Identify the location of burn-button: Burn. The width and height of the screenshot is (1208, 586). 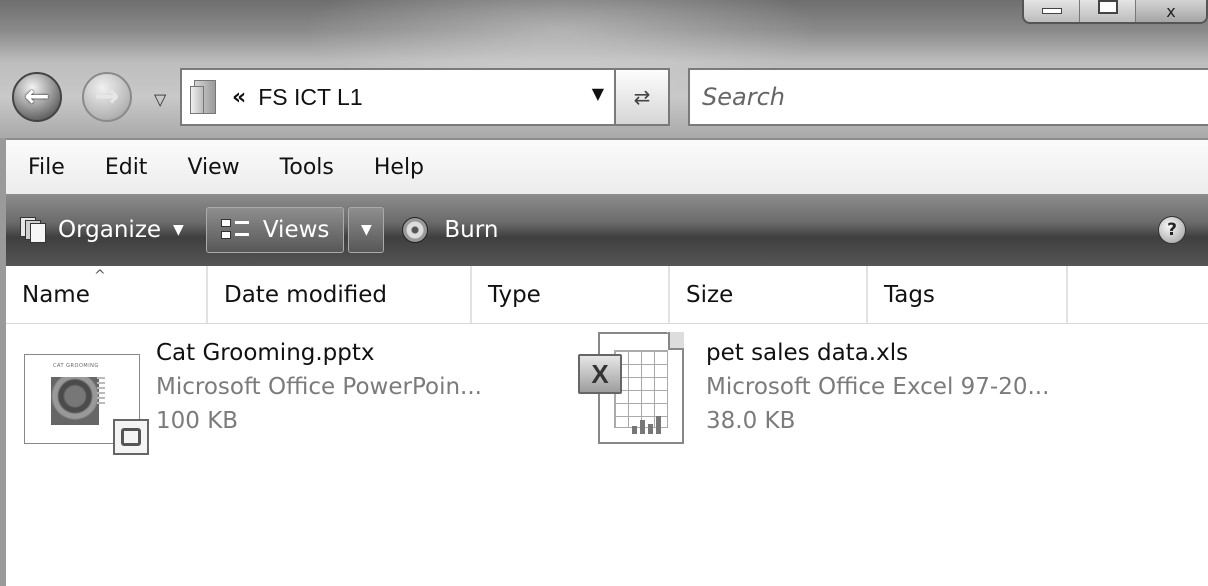
(450, 230).